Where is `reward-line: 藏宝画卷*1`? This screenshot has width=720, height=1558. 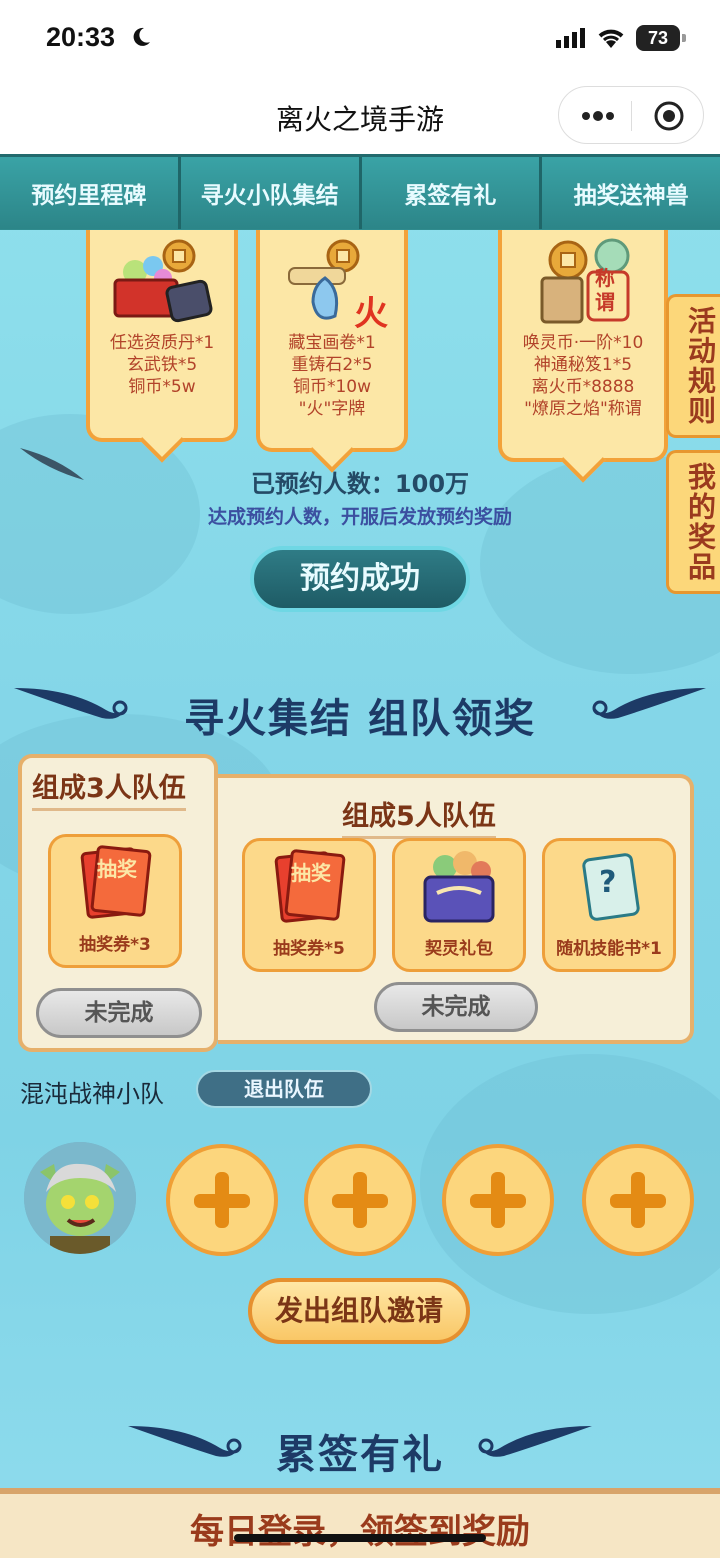
reward-line: 藏宝画卷*1 is located at coordinates (332, 343).